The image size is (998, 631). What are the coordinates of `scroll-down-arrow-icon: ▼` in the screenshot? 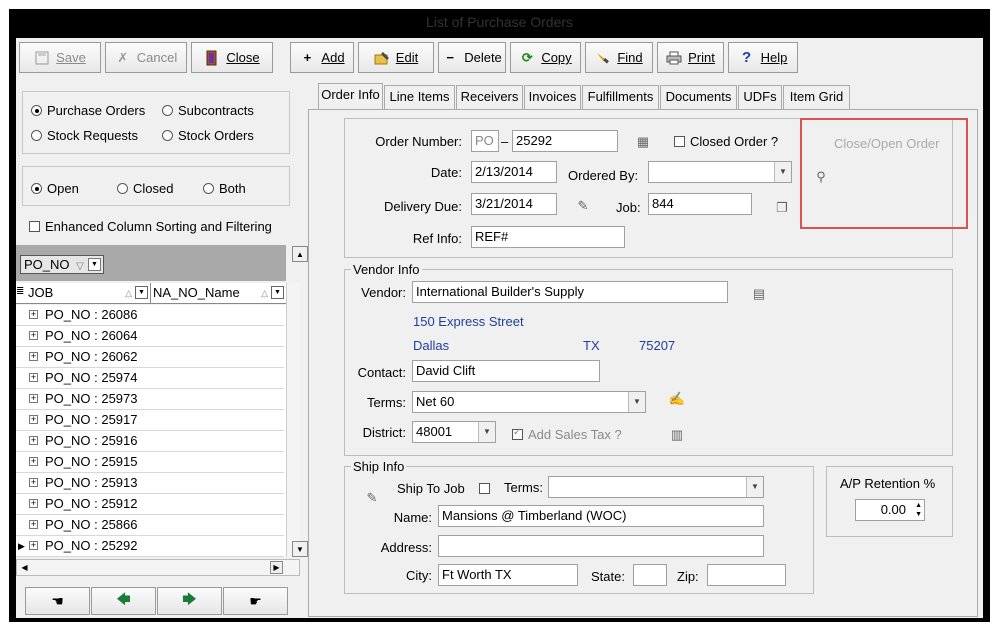 It's located at (300, 549).